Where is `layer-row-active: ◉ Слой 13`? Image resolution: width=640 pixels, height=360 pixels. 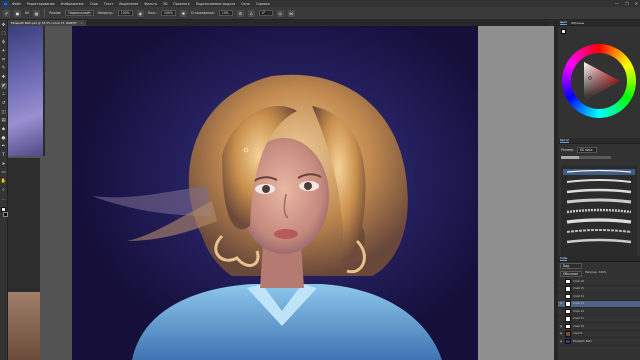 layer-row-active: ◉ Слой 13 is located at coordinates (599, 304).